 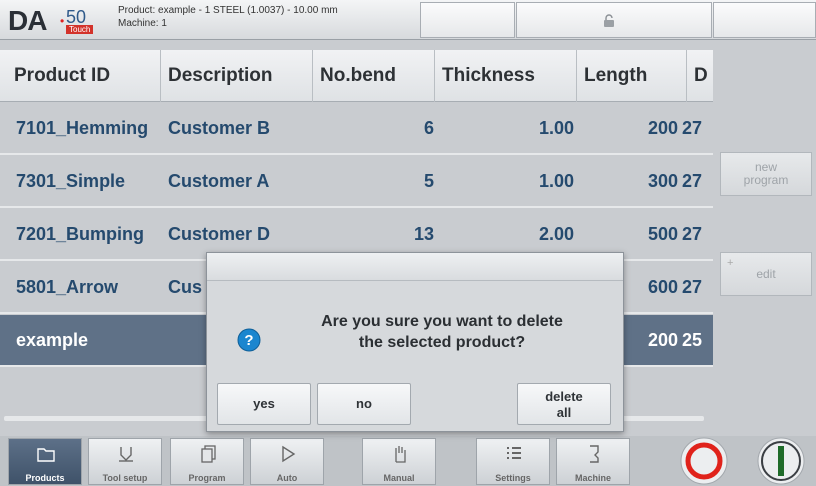 I want to click on no-button: no, so click(x=364, y=404).